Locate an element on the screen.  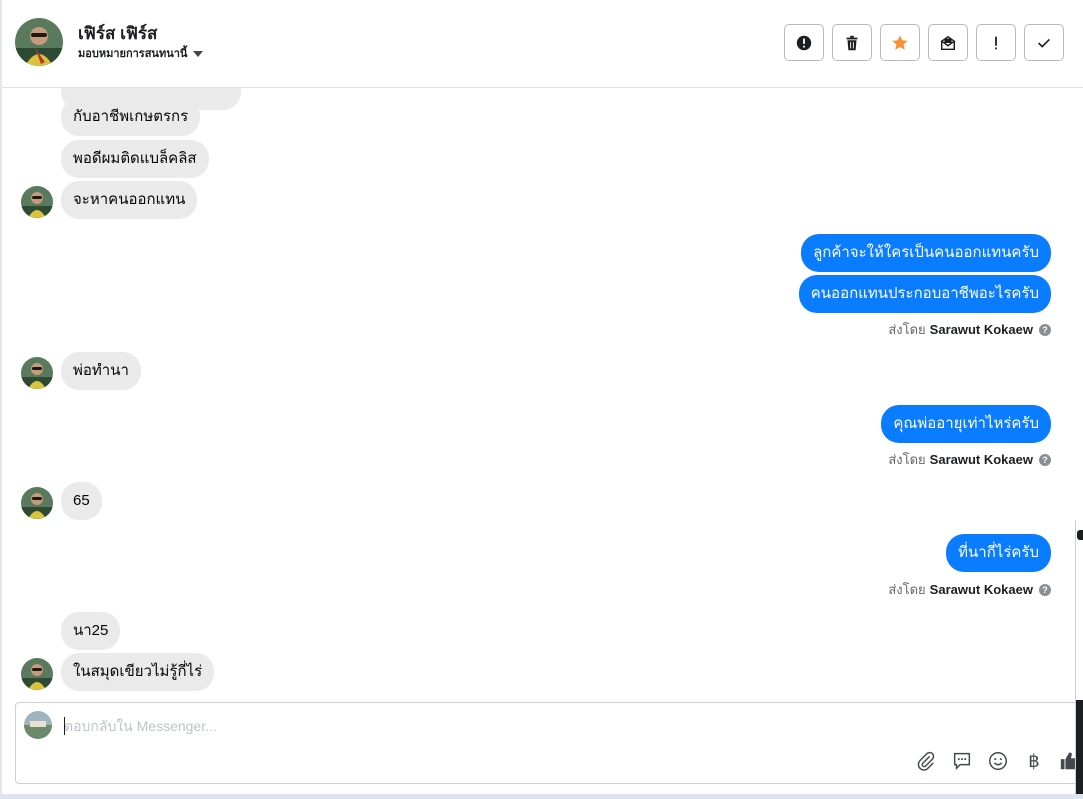
contact-name: เฟิร์ส เฟิร์ส is located at coordinates (117, 33).